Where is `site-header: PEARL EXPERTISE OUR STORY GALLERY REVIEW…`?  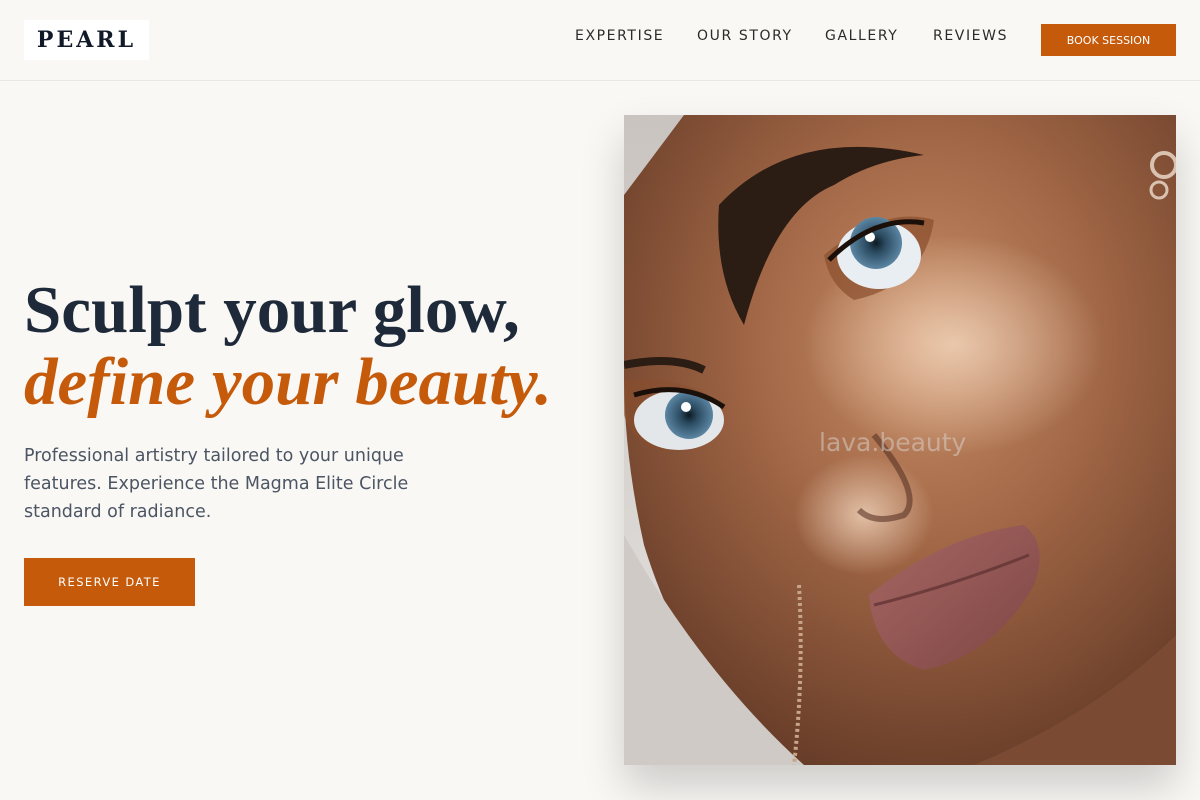
site-header: PEARL EXPERTISE OUR STORY GALLERY REVIEW… is located at coordinates (600, 40).